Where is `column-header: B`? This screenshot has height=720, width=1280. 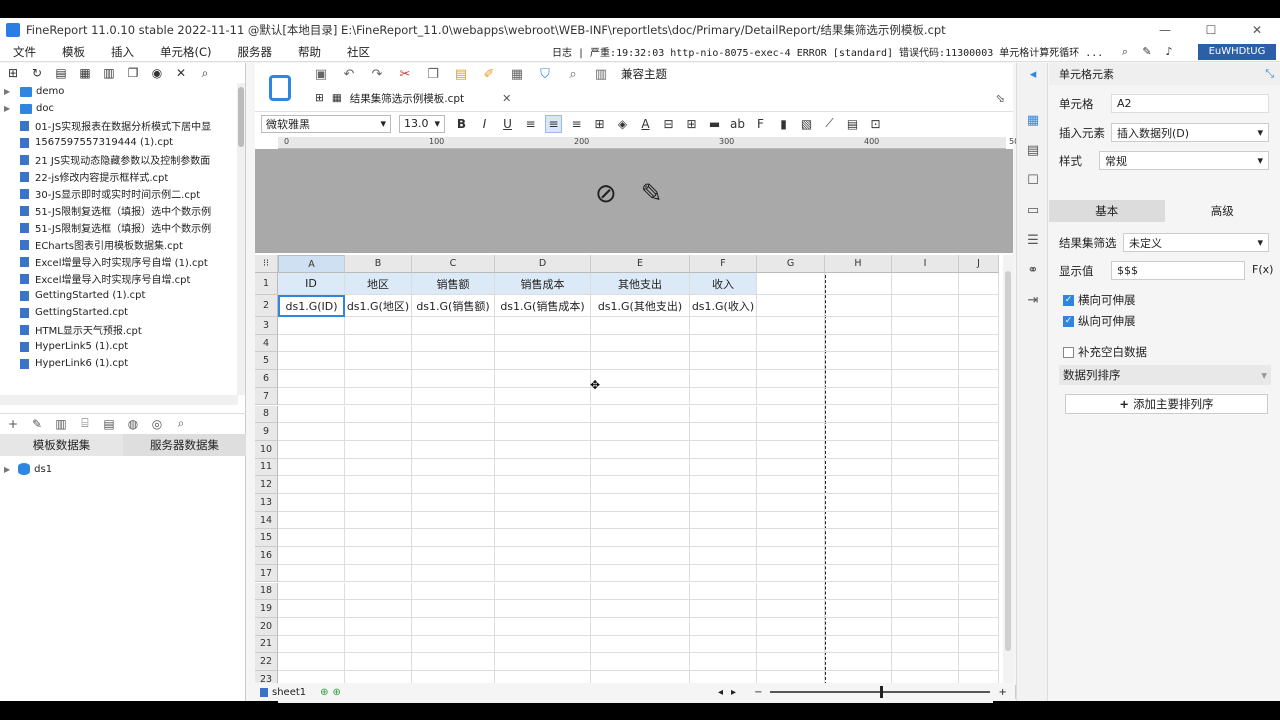
column-header: B is located at coordinates (378, 264).